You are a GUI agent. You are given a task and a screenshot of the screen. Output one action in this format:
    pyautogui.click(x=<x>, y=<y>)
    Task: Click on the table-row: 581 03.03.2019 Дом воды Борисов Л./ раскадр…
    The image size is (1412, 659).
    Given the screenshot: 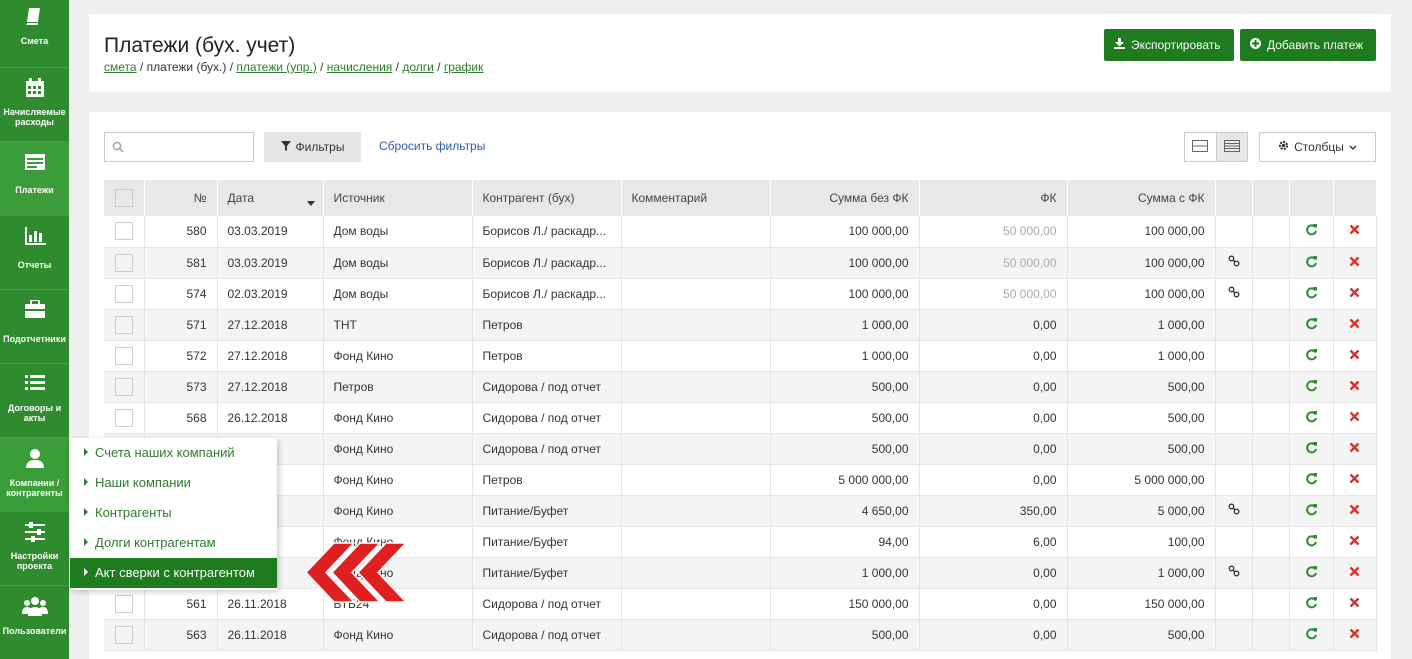 What is the action you would take?
    pyautogui.click(x=740, y=263)
    